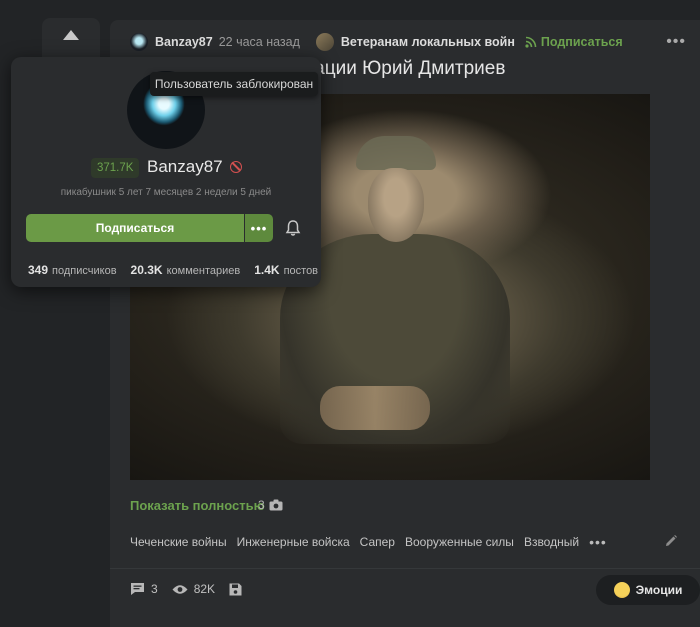 The image size is (700, 627). I want to click on photo-face, so click(396, 205).